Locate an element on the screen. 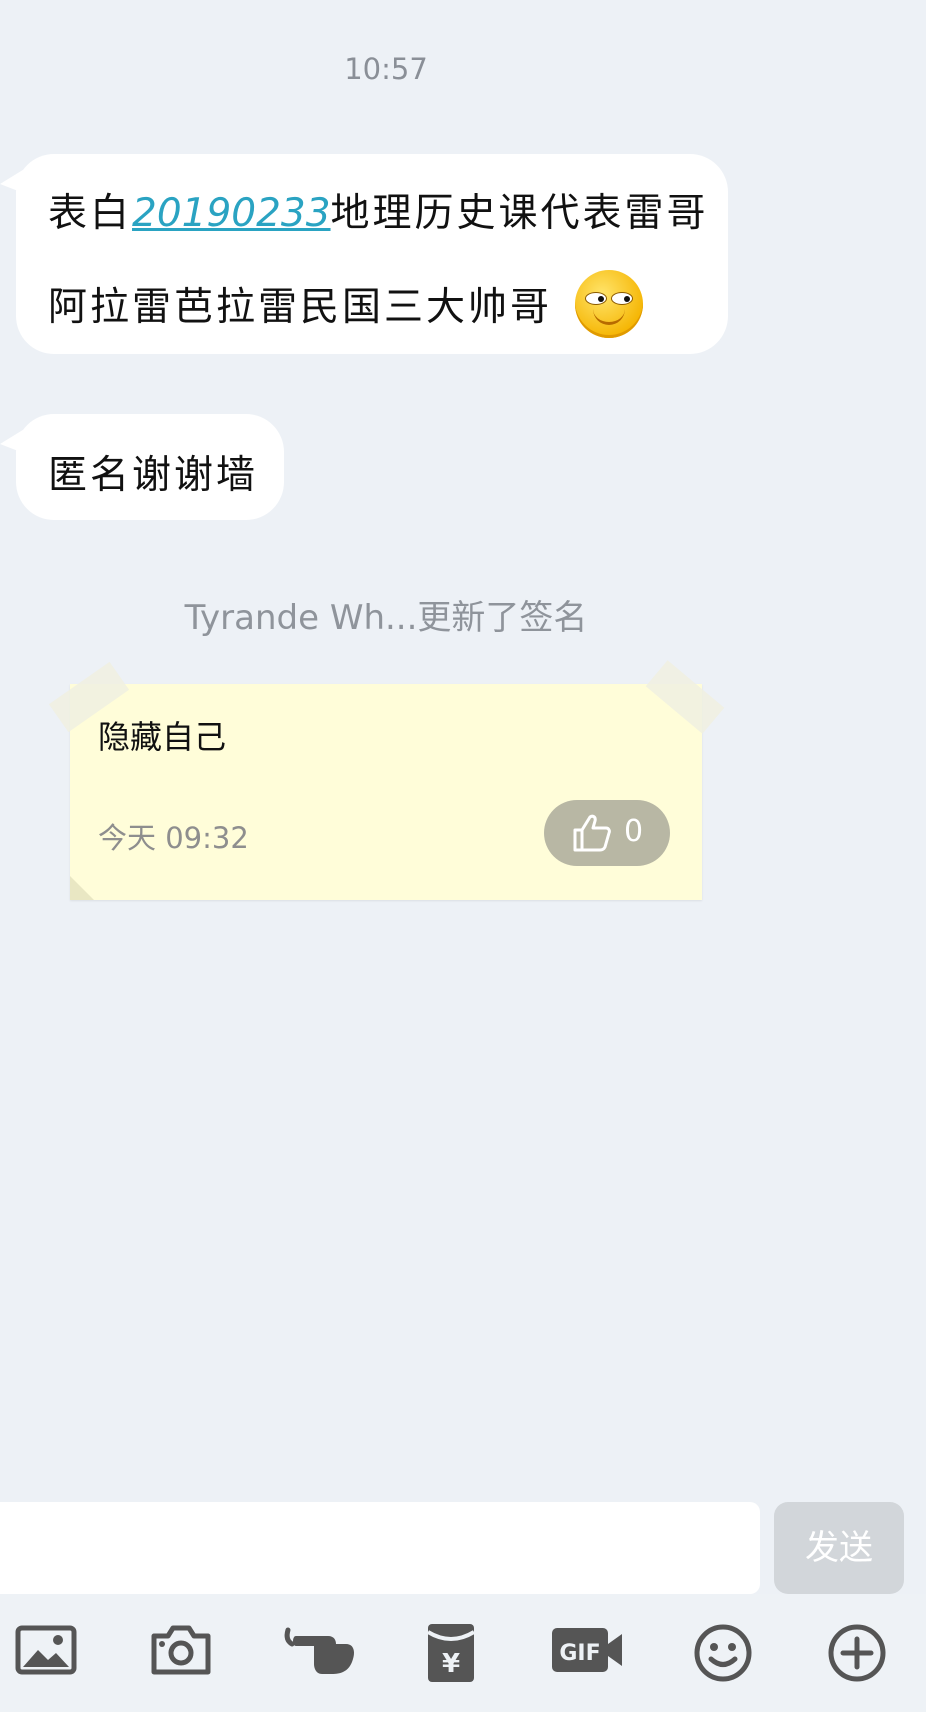  signature-time: 今天 09:32 is located at coordinates (173, 838).